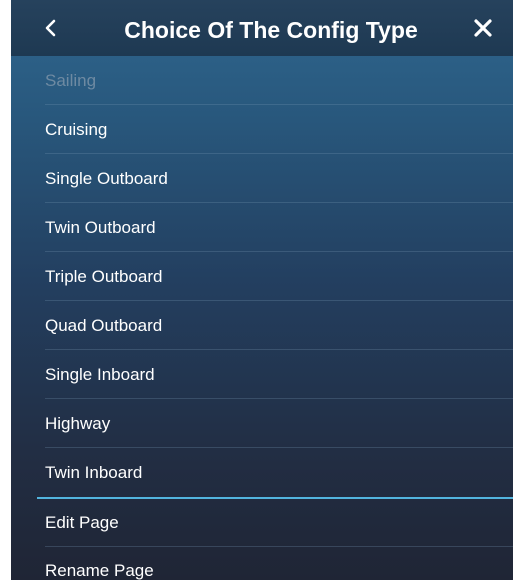  I want to click on list-item-label: Rename Page, so click(99, 570).